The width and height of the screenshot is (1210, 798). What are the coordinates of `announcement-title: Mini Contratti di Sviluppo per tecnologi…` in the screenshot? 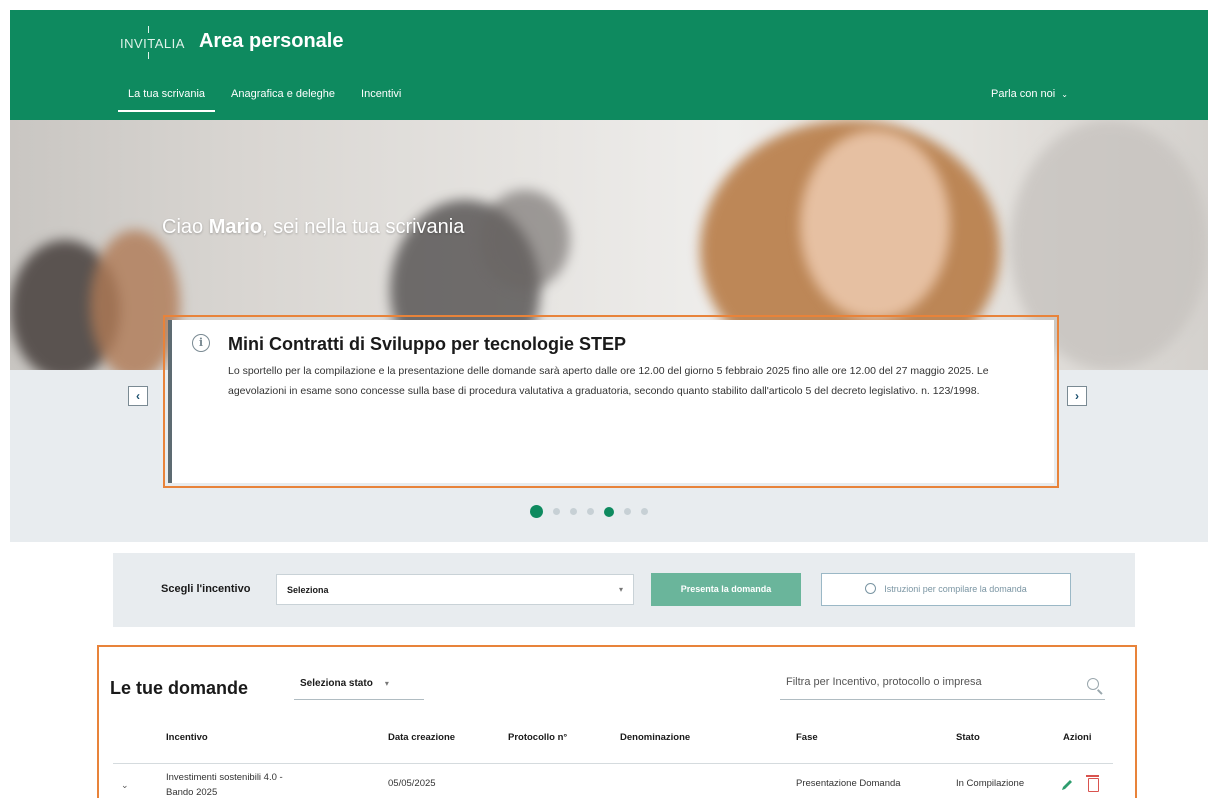 It's located at (427, 344).